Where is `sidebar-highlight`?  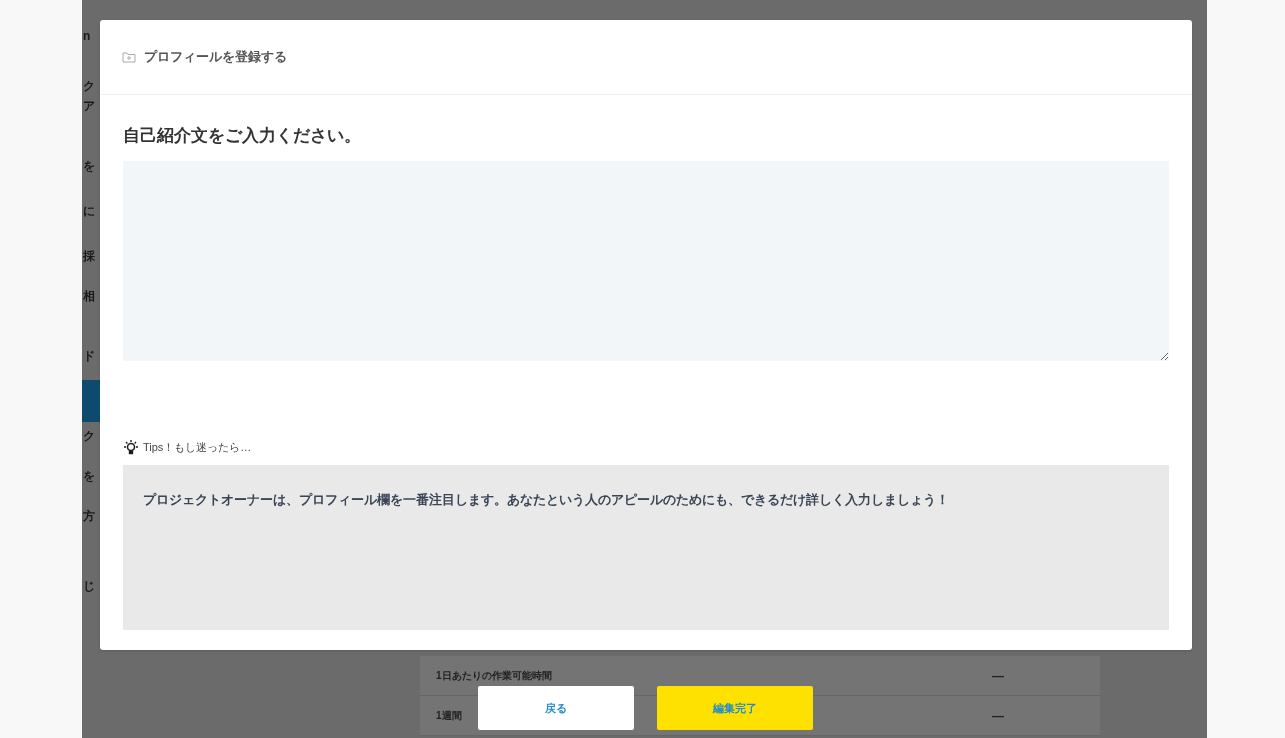 sidebar-highlight is located at coordinates (91, 401).